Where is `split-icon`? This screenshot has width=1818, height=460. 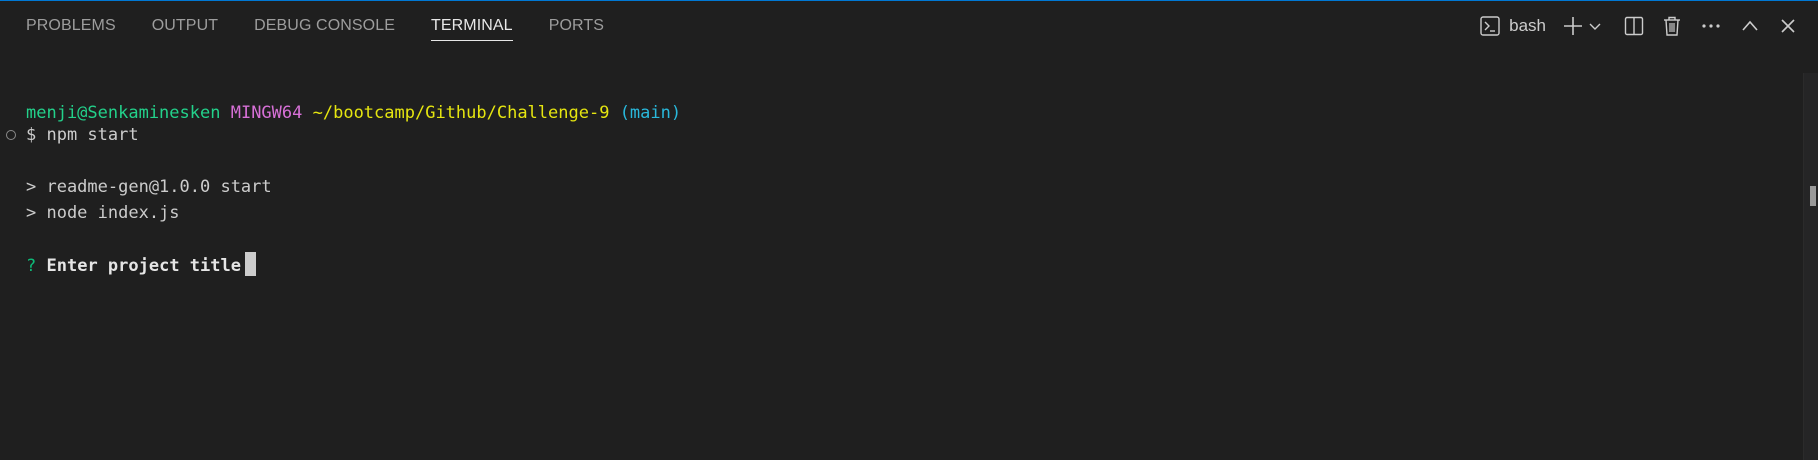
split-icon is located at coordinates (1634, 26).